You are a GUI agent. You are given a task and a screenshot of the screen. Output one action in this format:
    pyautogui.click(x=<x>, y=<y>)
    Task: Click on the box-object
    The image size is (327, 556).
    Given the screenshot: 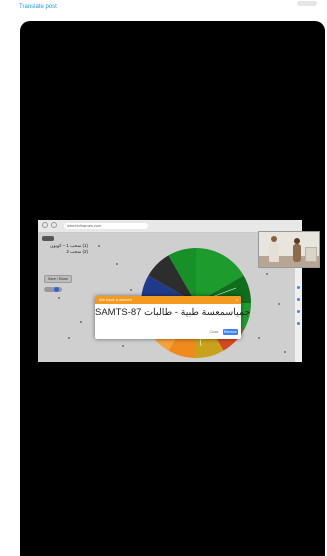 What is the action you would take?
    pyautogui.click(x=311, y=254)
    